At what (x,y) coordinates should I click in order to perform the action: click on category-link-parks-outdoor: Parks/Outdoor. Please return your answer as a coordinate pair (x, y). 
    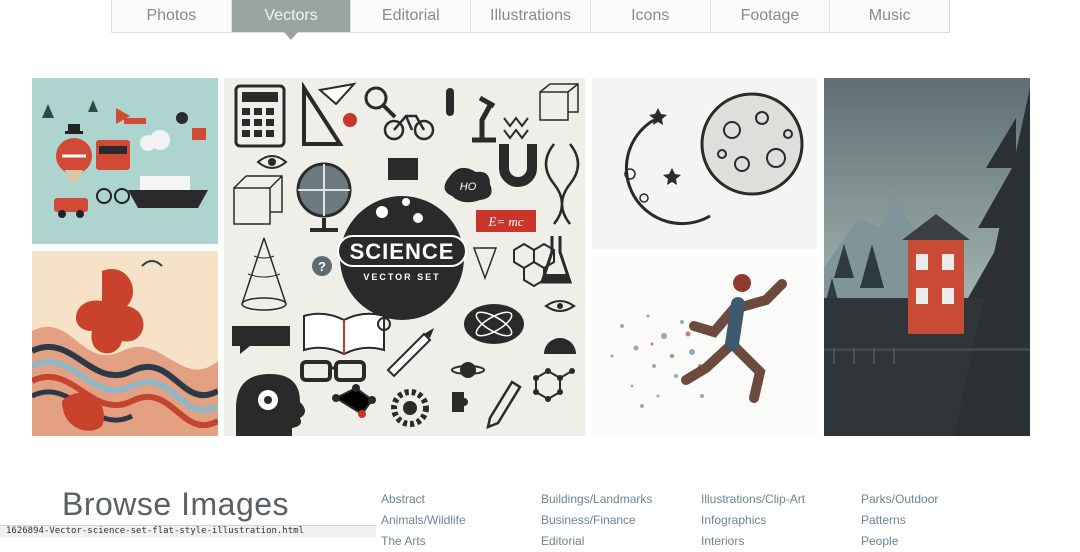
    Looking at the image, I should click on (941, 499).